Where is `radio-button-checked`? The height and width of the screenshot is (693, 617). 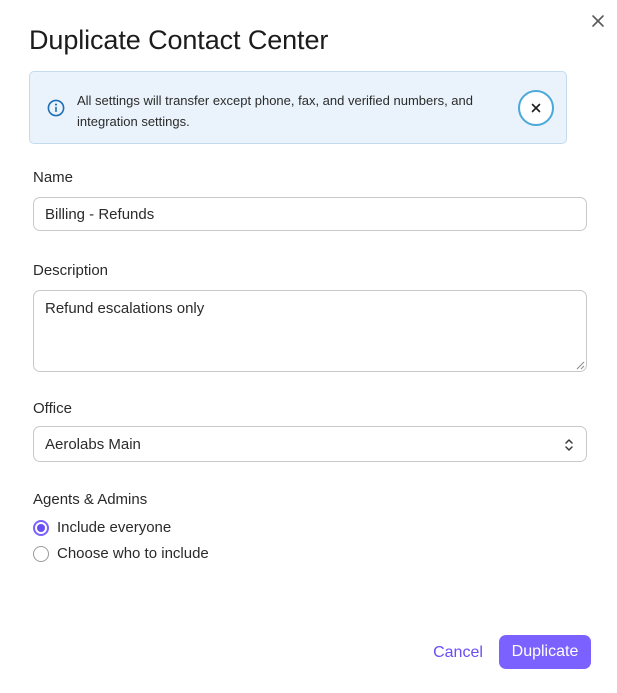
radio-button-checked is located at coordinates (41, 527).